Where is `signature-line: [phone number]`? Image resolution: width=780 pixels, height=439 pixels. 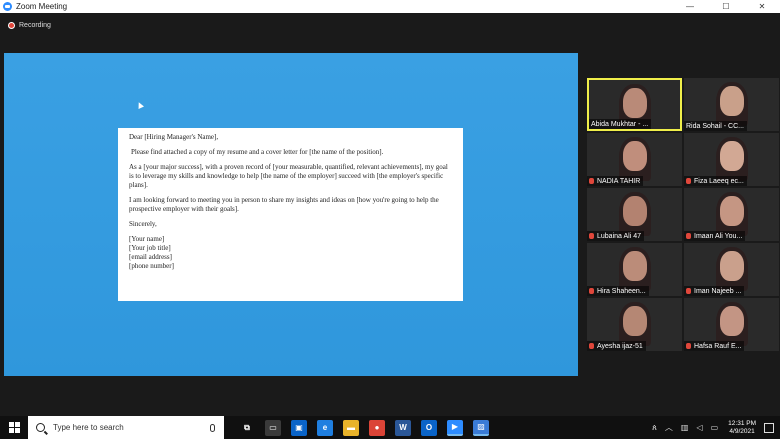 signature-line: [phone number] is located at coordinates (151, 266).